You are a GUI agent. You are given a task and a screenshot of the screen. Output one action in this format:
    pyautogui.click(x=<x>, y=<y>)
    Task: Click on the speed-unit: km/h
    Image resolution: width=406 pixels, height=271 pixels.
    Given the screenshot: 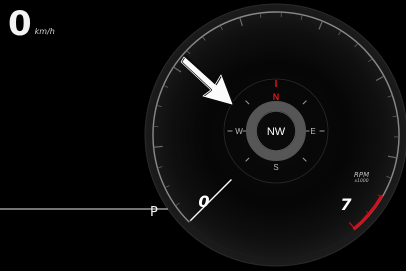 What is the action you would take?
    pyautogui.click(x=44, y=31)
    